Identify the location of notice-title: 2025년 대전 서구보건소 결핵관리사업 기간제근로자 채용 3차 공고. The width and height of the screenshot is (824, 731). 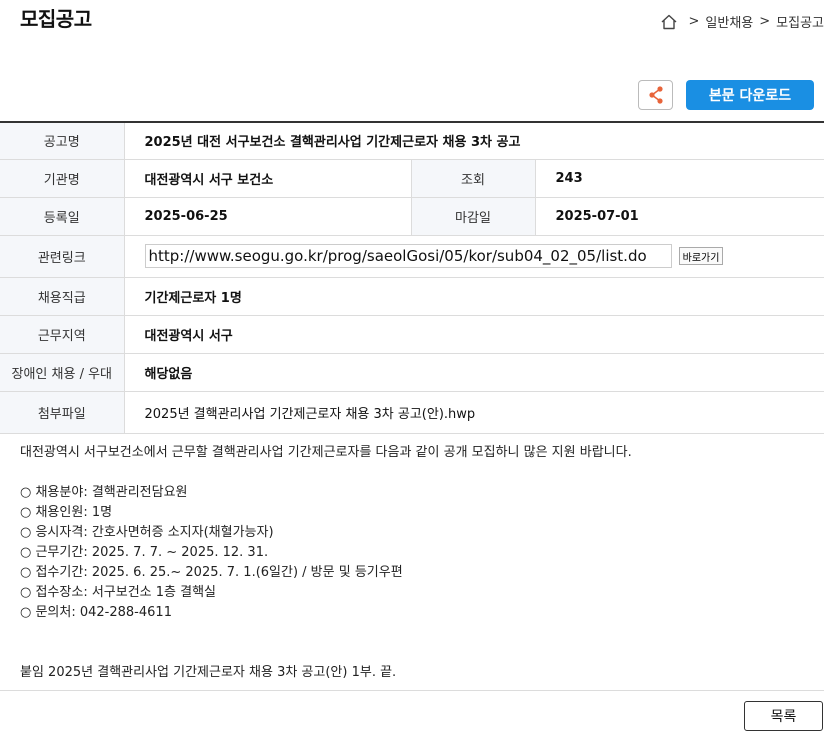
(474, 141).